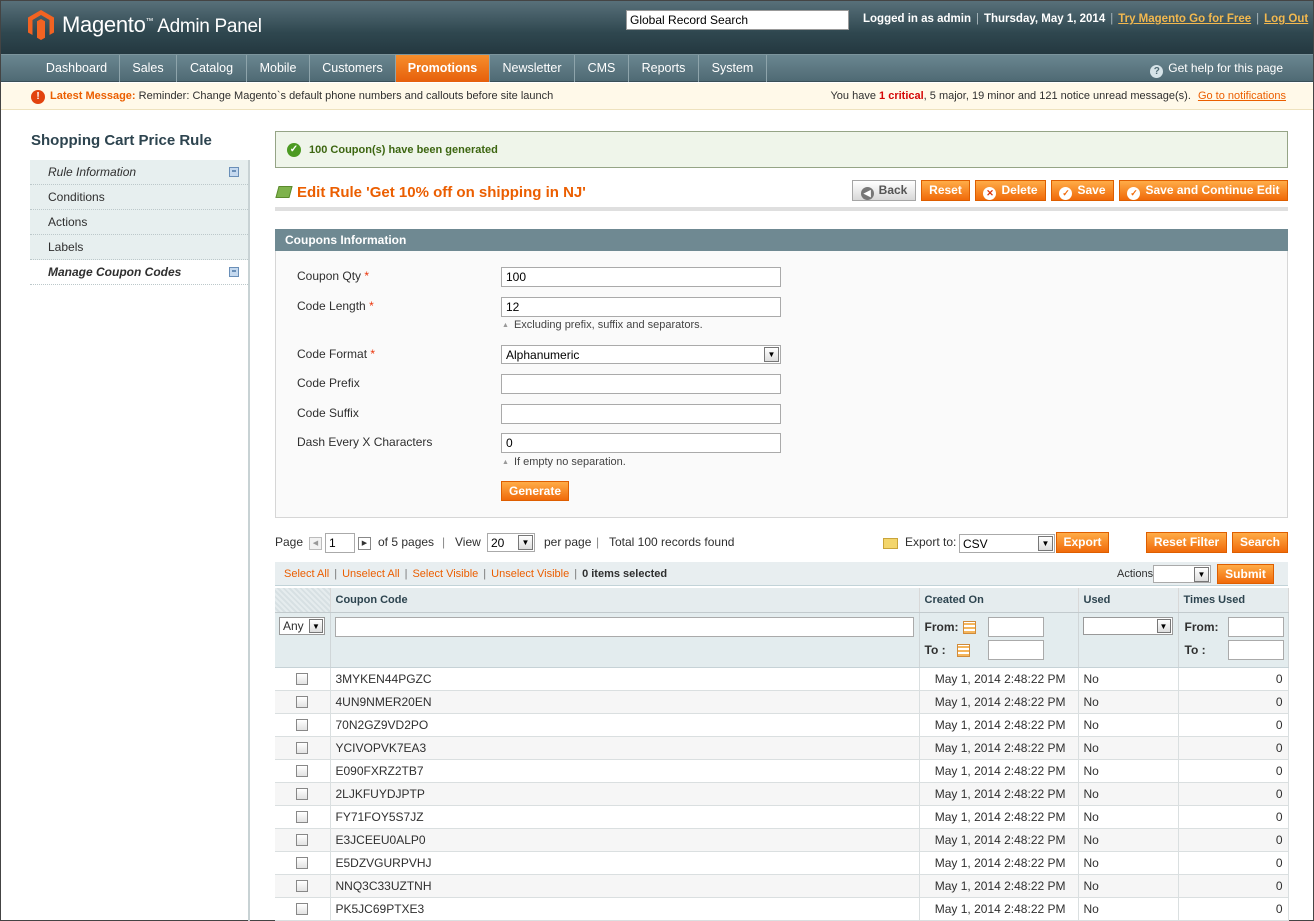 The height and width of the screenshot is (921, 1314). I want to click on prev-page-icon: ◀, so click(315, 543).